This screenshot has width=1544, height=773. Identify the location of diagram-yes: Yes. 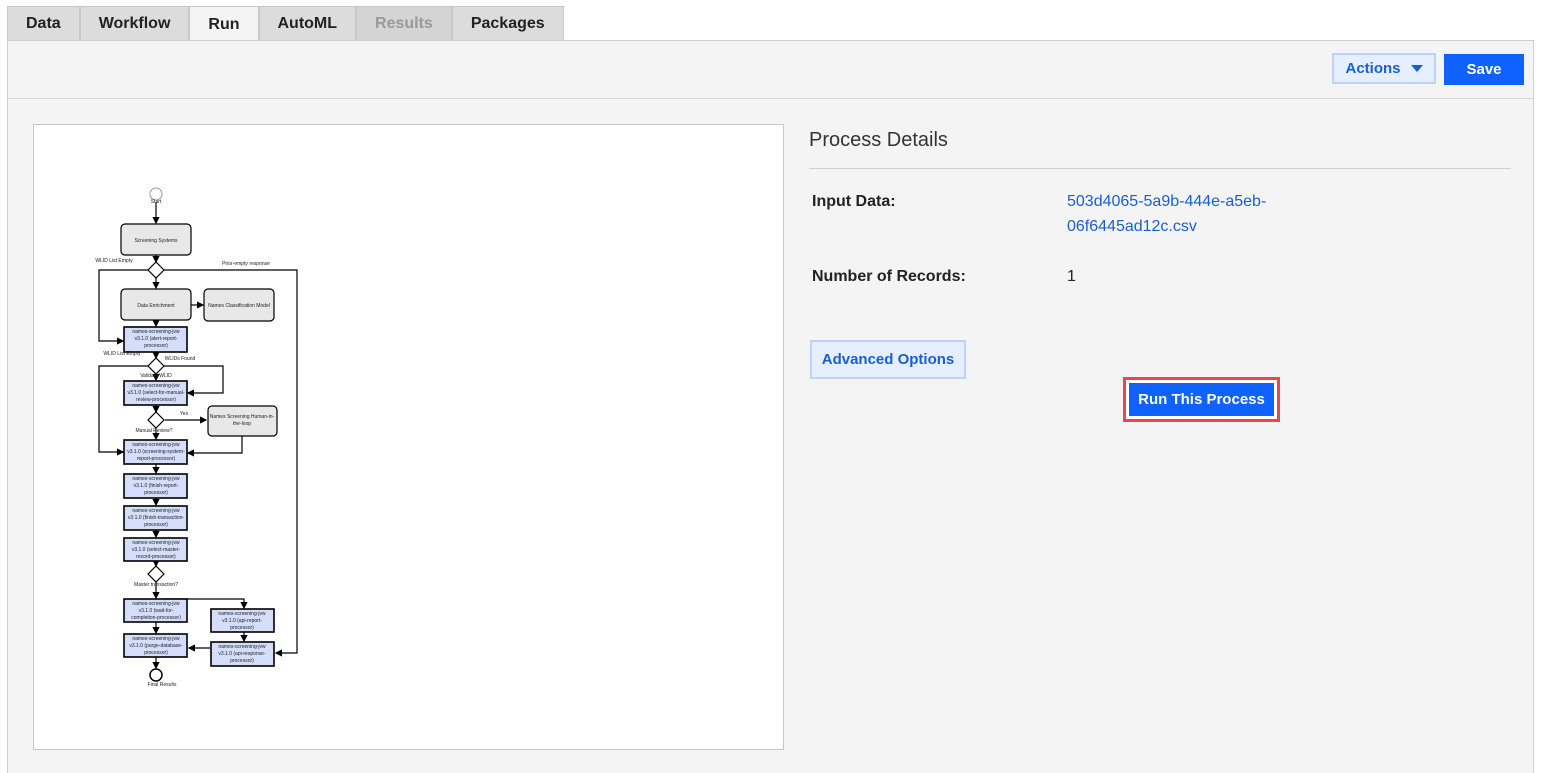
(184, 414).